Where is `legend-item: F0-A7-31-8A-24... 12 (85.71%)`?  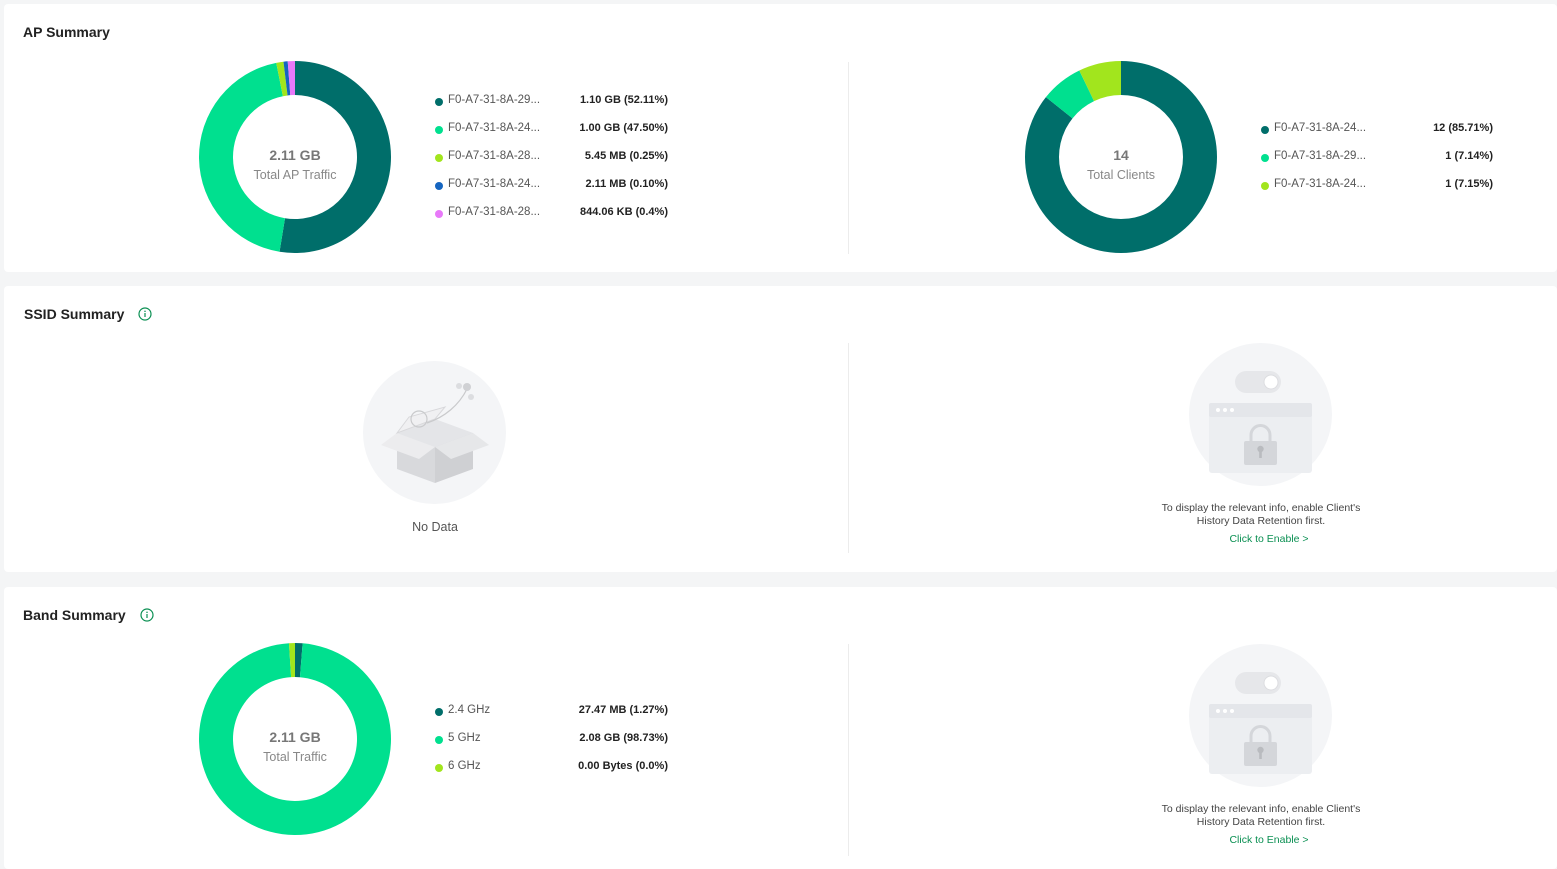
legend-item: F0-A7-31-8A-24... 12 (85.71%) is located at coordinates (1377, 134).